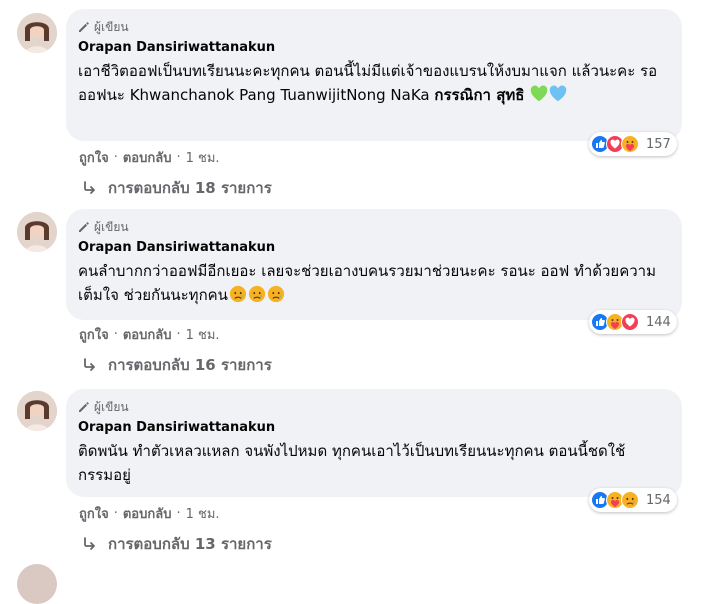 The image size is (718, 604). I want to click on reaction-count: 154, so click(658, 500).